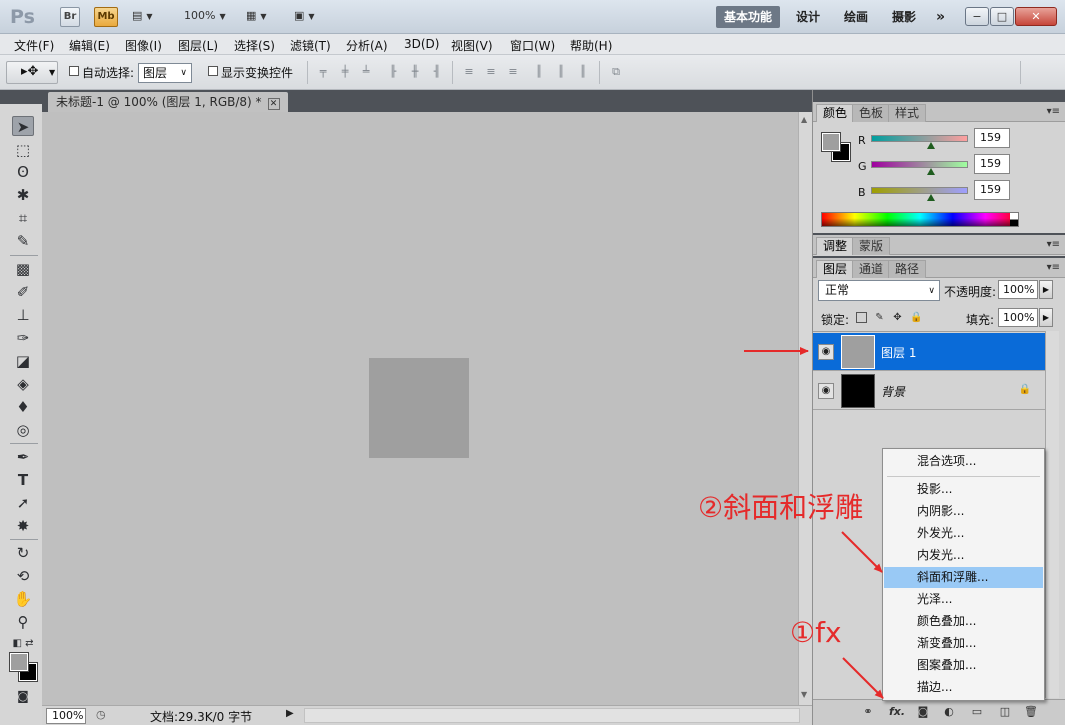 This screenshot has width=1065, height=725. What do you see at coordinates (781, 507) in the screenshot?
I see `annotation-step-2: ②斜面和浮雕` at bounding box center [781, 507].